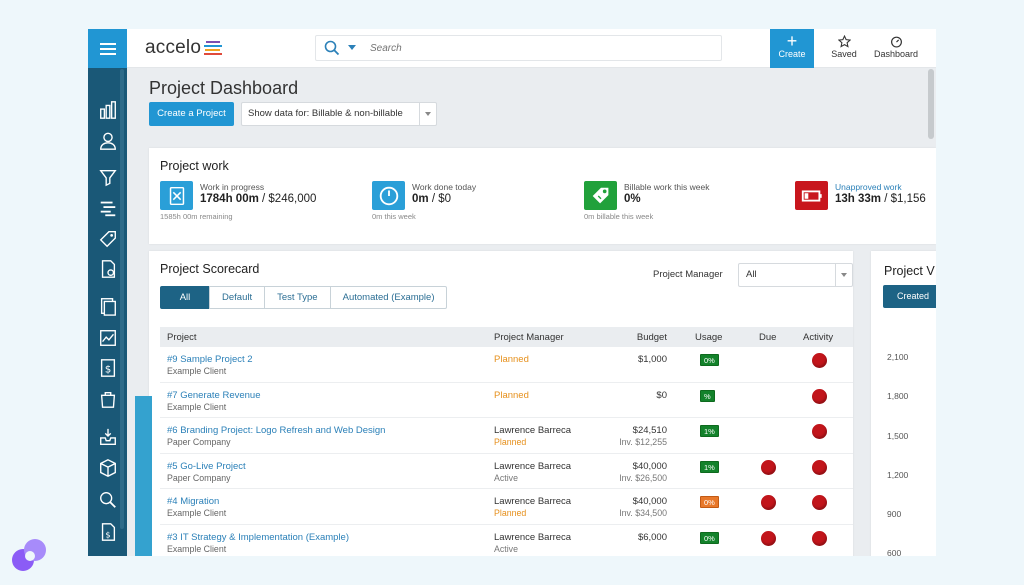  Describe the element at coordinates (649, 502) in the screenshot. I see `budget-value: $40,000` at that location.